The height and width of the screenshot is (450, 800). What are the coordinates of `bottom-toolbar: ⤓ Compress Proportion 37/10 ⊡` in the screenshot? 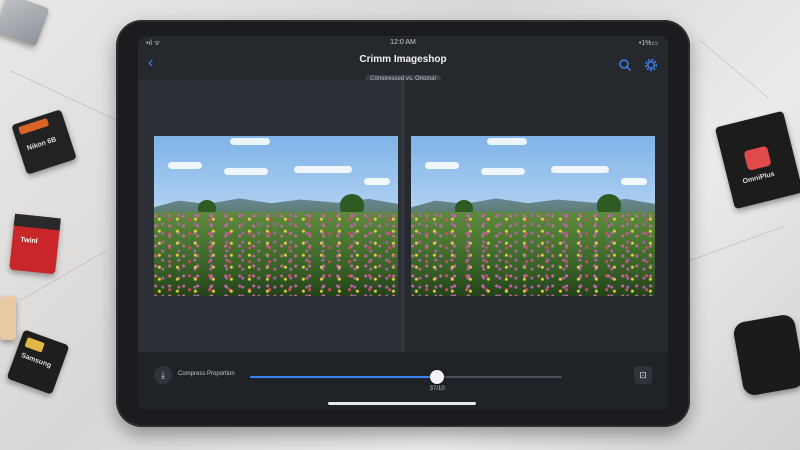 It's located at (403, 381).